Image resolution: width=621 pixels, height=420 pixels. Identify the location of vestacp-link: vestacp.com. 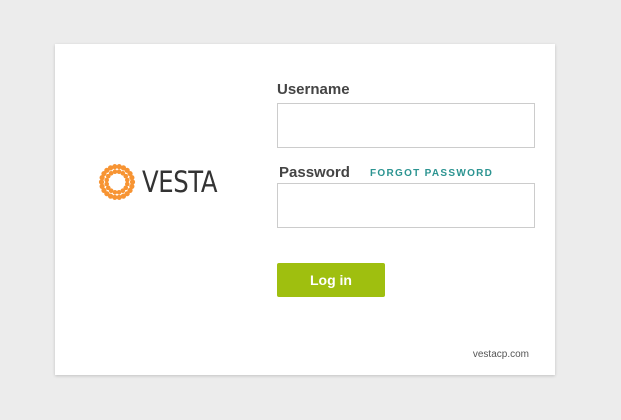
(501, 354).